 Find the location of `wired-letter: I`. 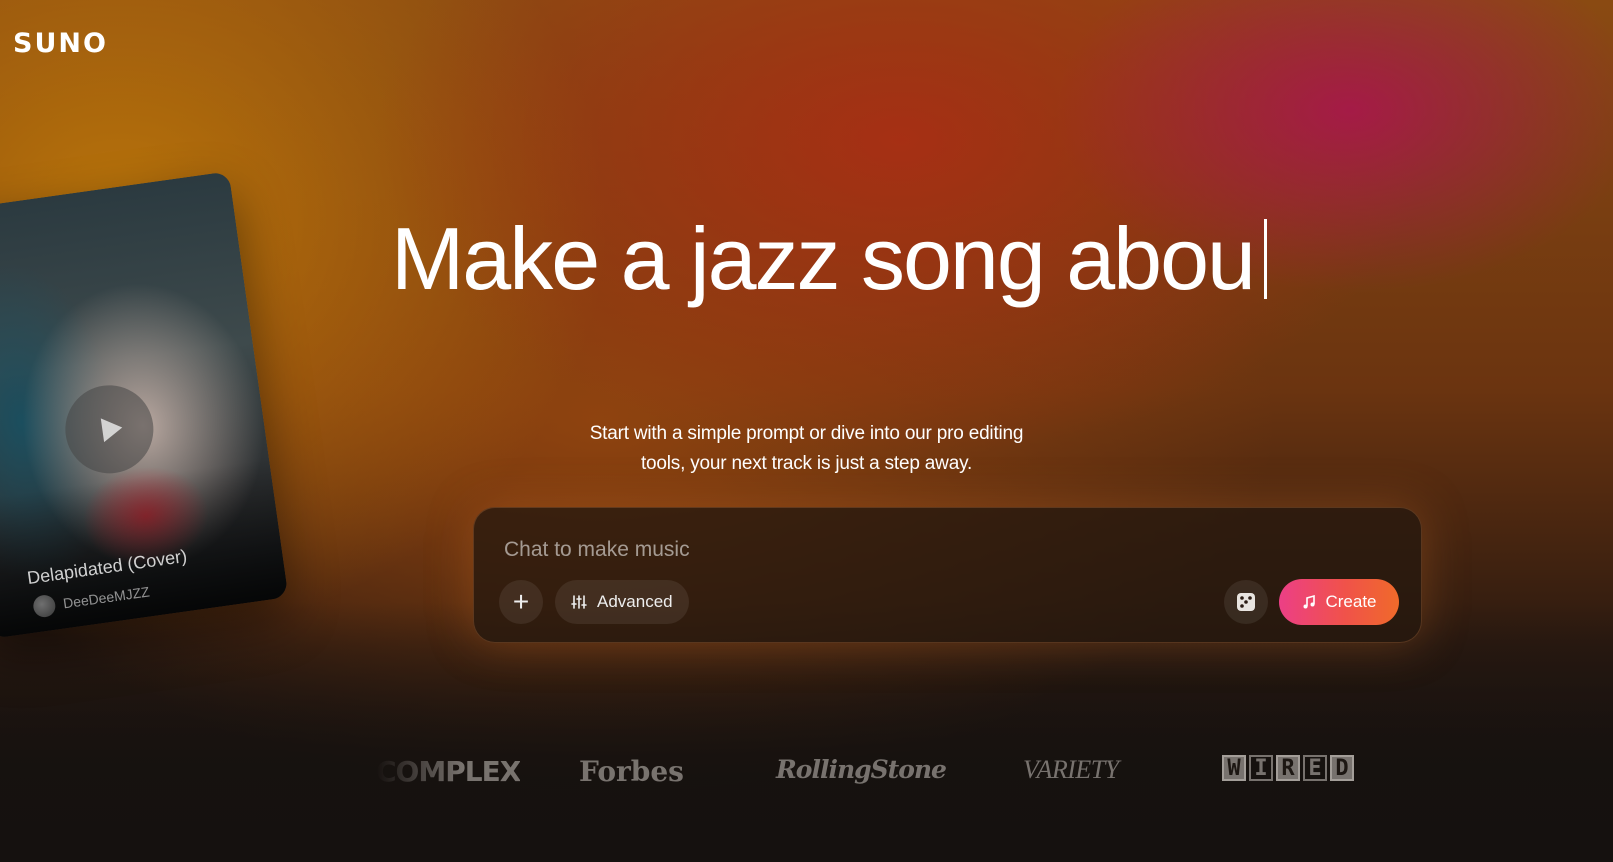

wired-letter: I is located at coordinates (1261, 768).